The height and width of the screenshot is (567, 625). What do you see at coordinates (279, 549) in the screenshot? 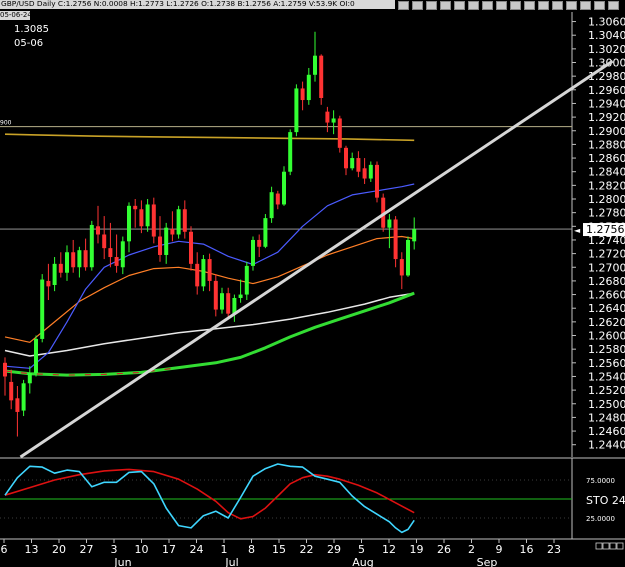
I see `x-tick-label: 15` at bounding box center [279, 549].